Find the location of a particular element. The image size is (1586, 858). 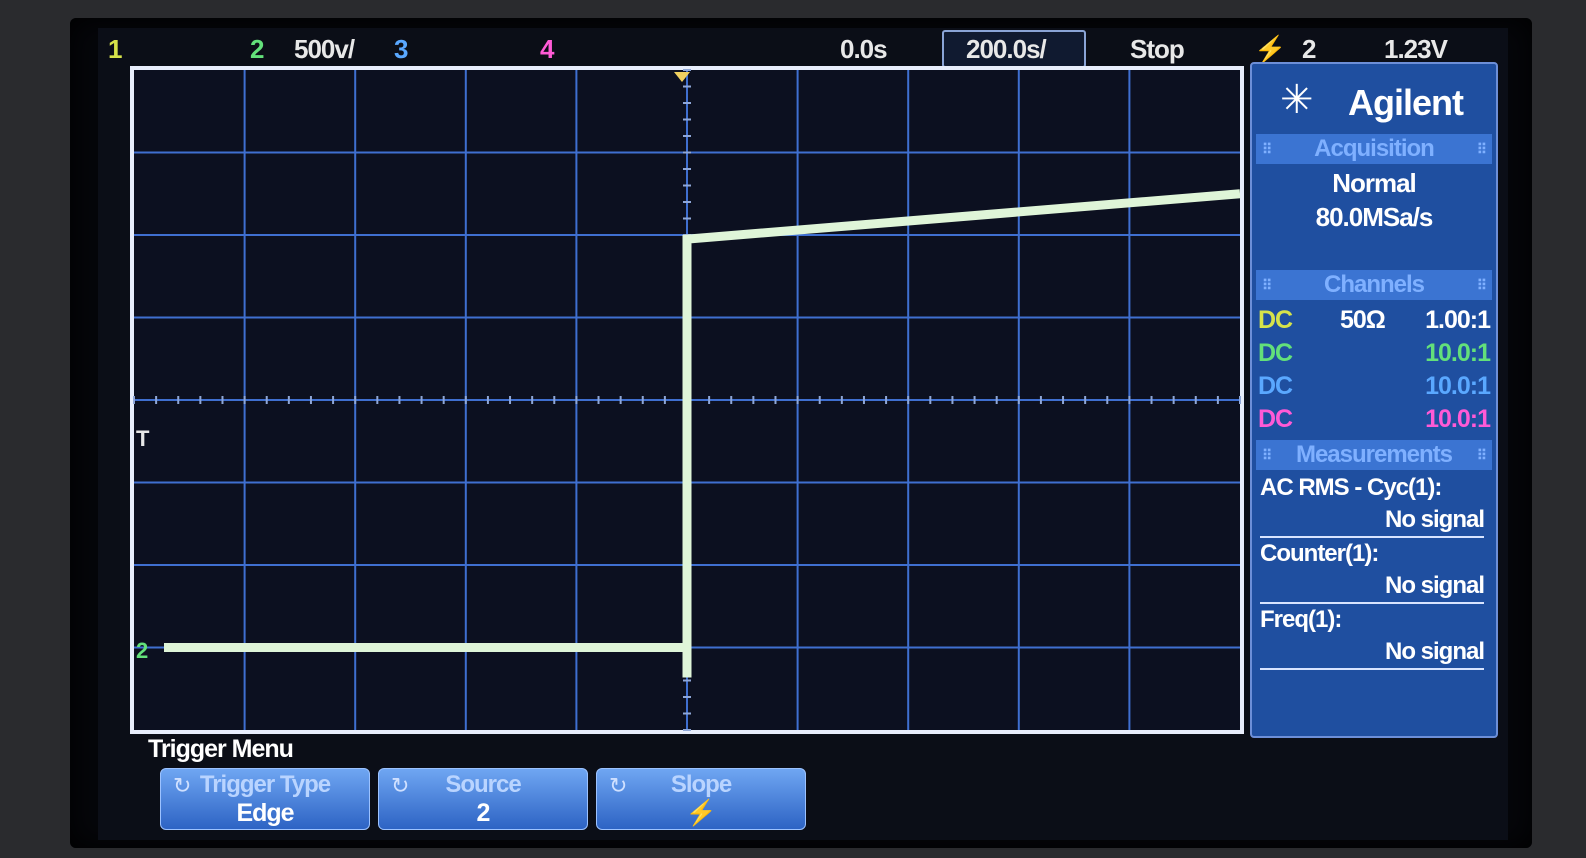

trigger-level: 1.23V is located at coordinates (1416, 49).